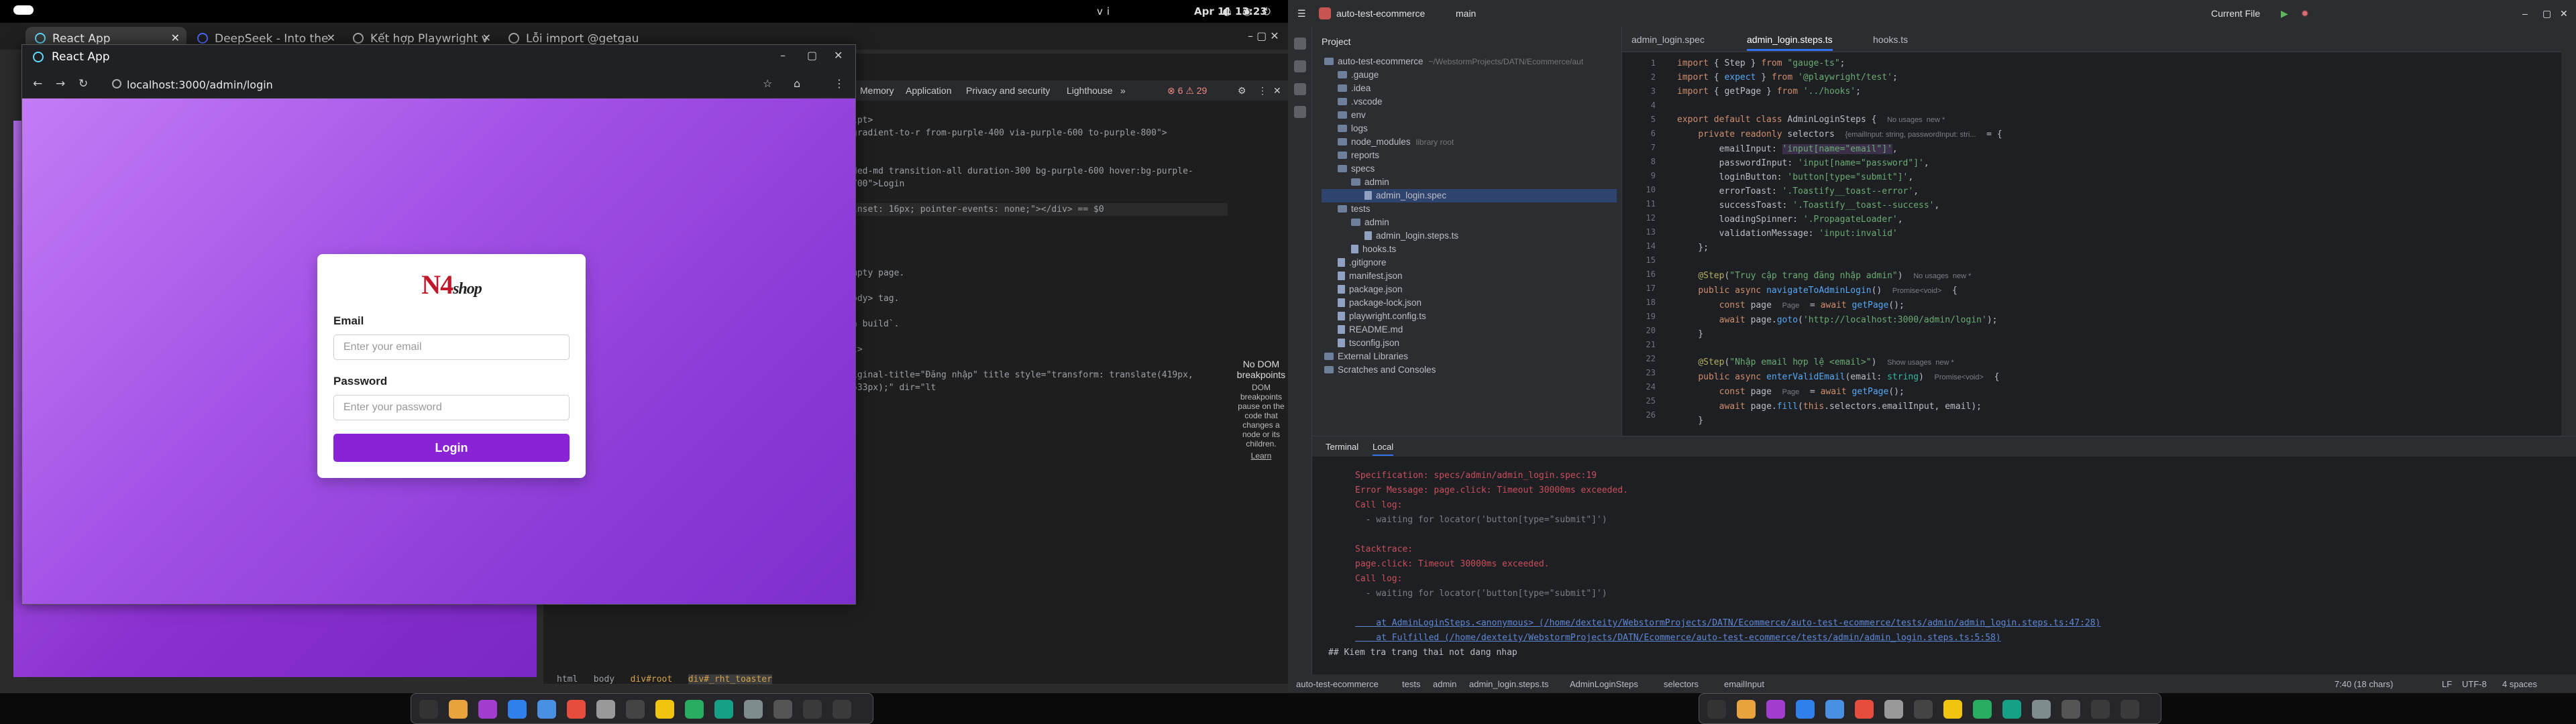 This screenshot has height=724, width=2576. Describe the element at coordinates (2130, 710) in the screenshot. I see `settings-gear-icon` at that location.